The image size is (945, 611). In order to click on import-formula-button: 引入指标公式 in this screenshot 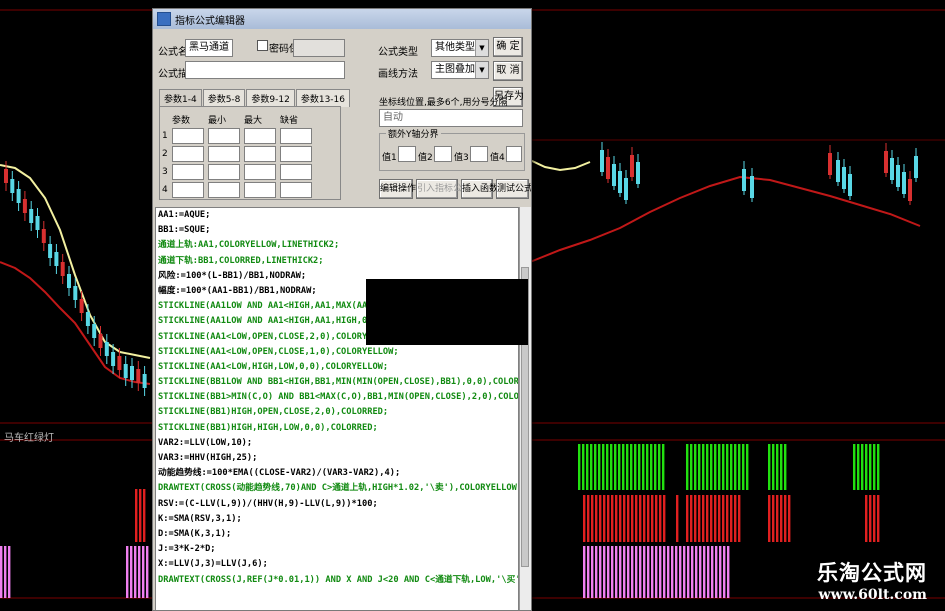, I will do `click(443, 189)`.